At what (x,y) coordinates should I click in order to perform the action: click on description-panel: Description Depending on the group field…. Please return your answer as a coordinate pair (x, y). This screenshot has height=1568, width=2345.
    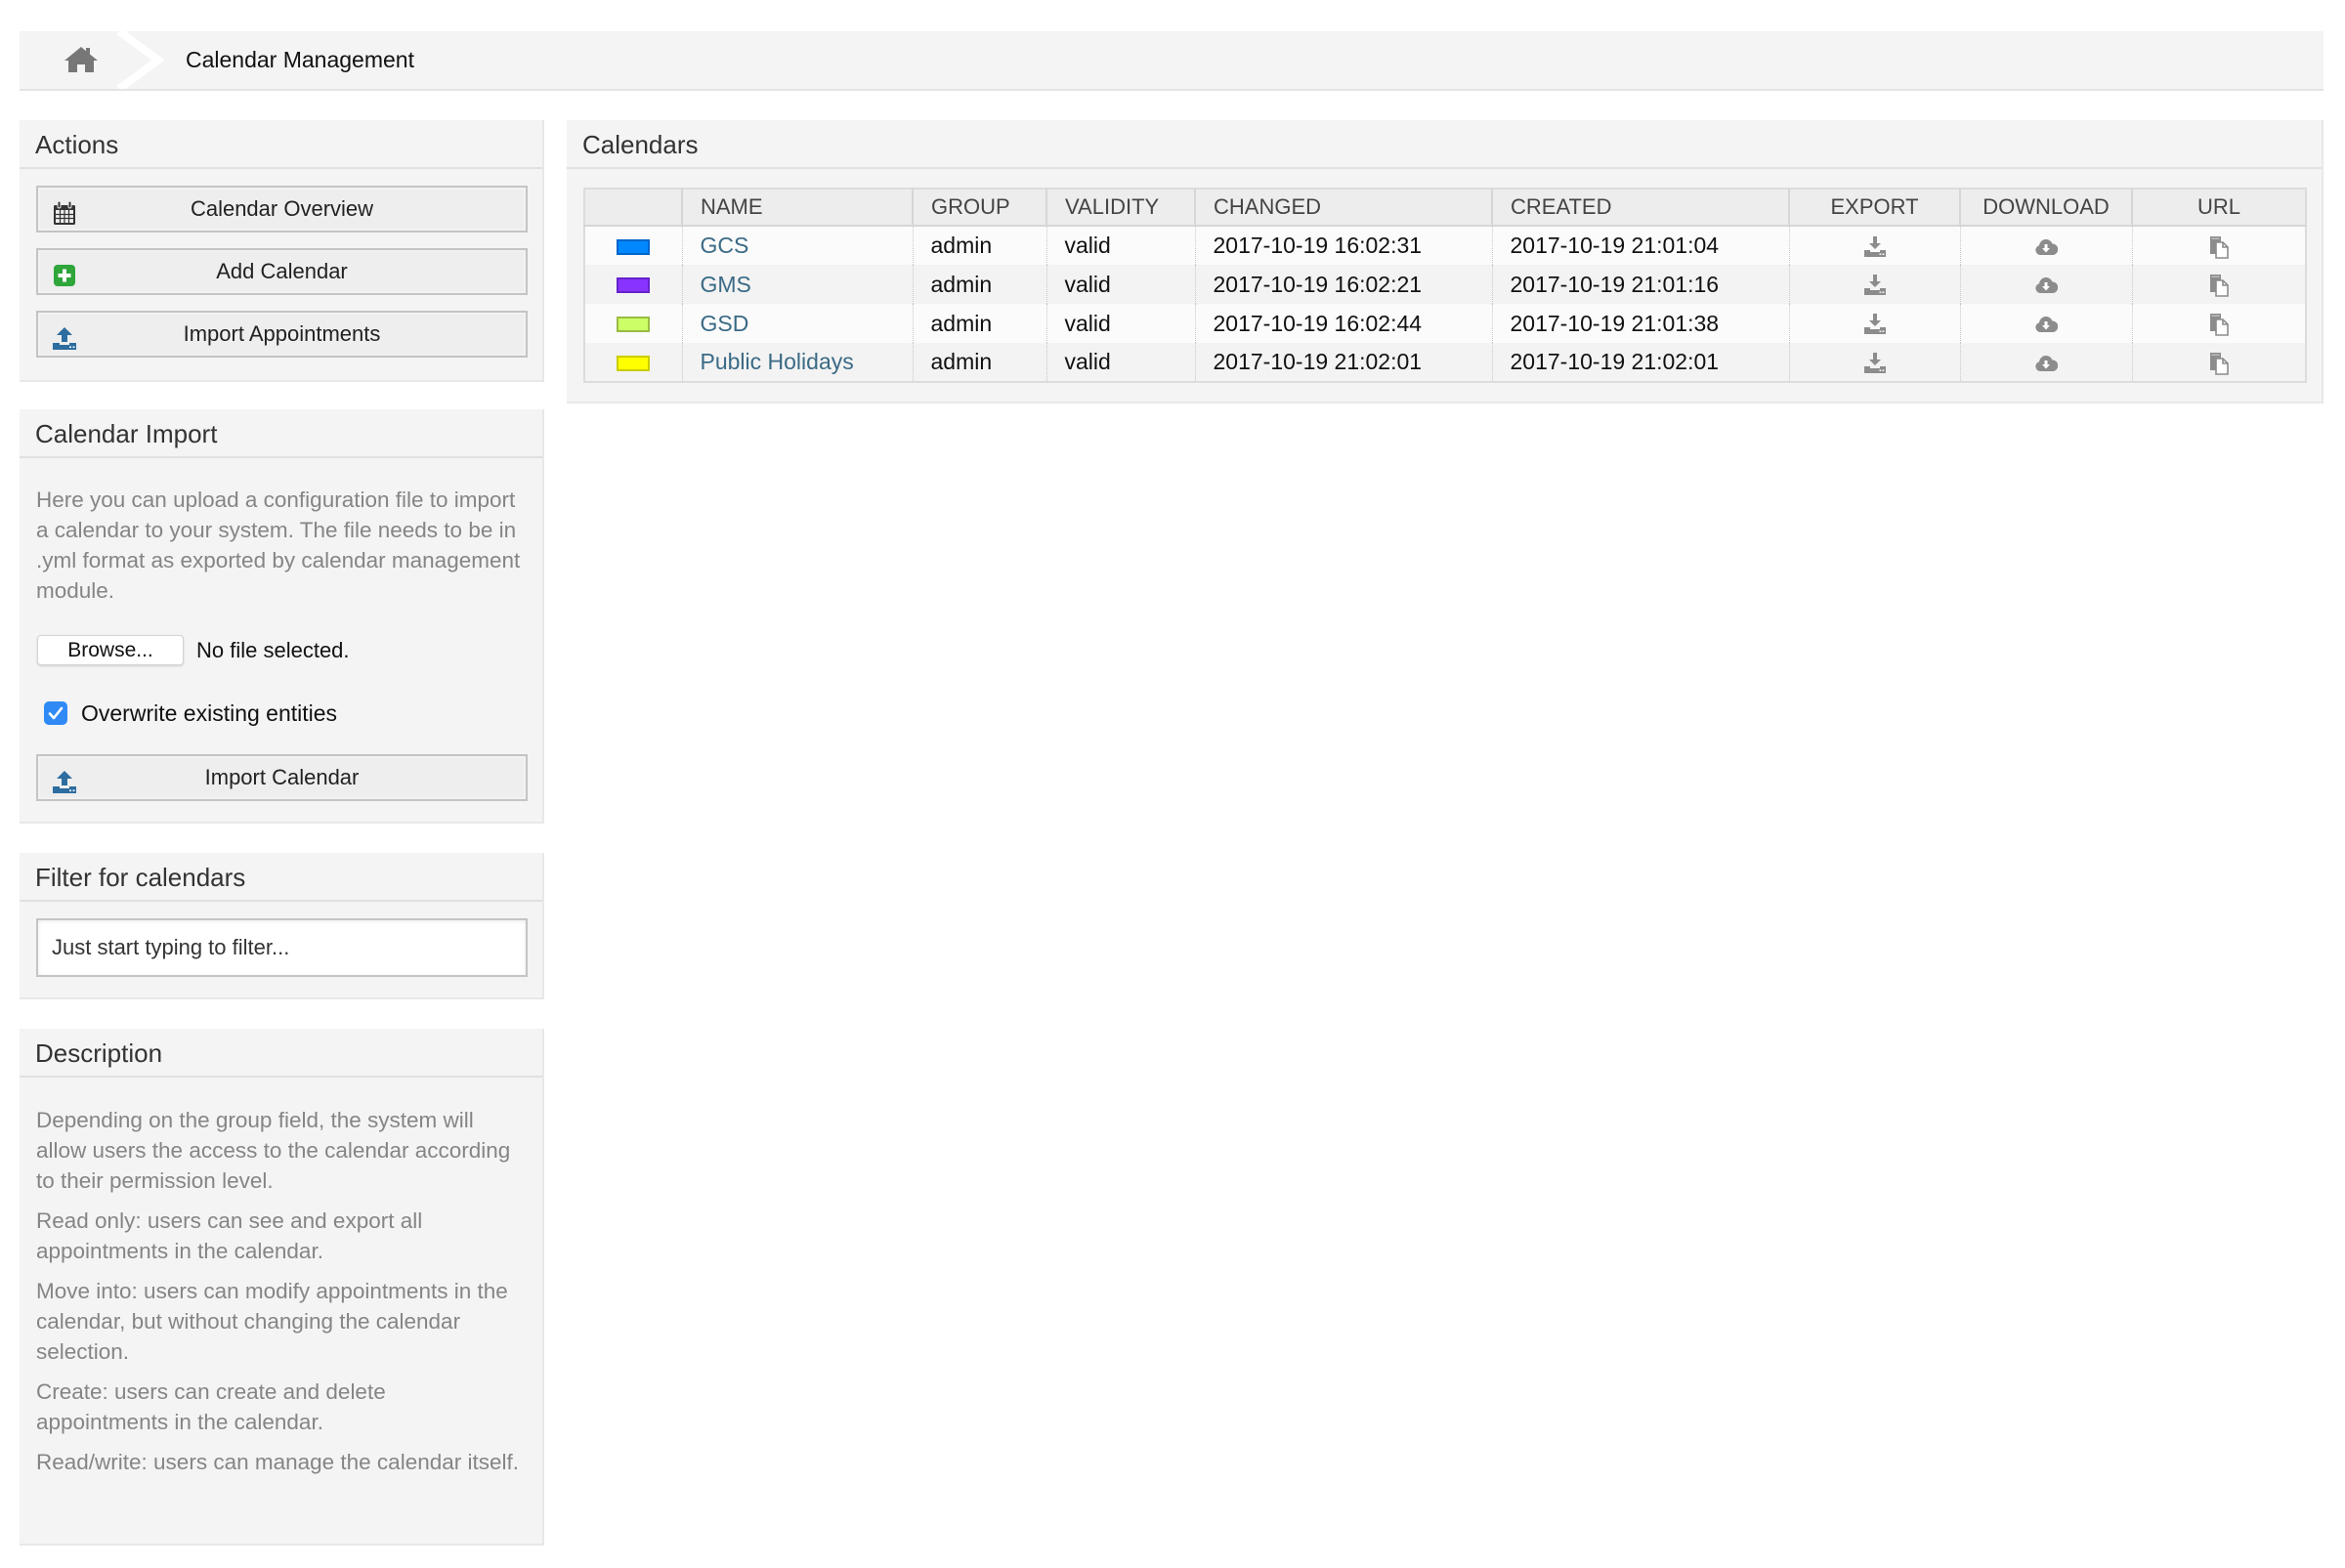
    Looking at the image, I should click on (282, 1287).